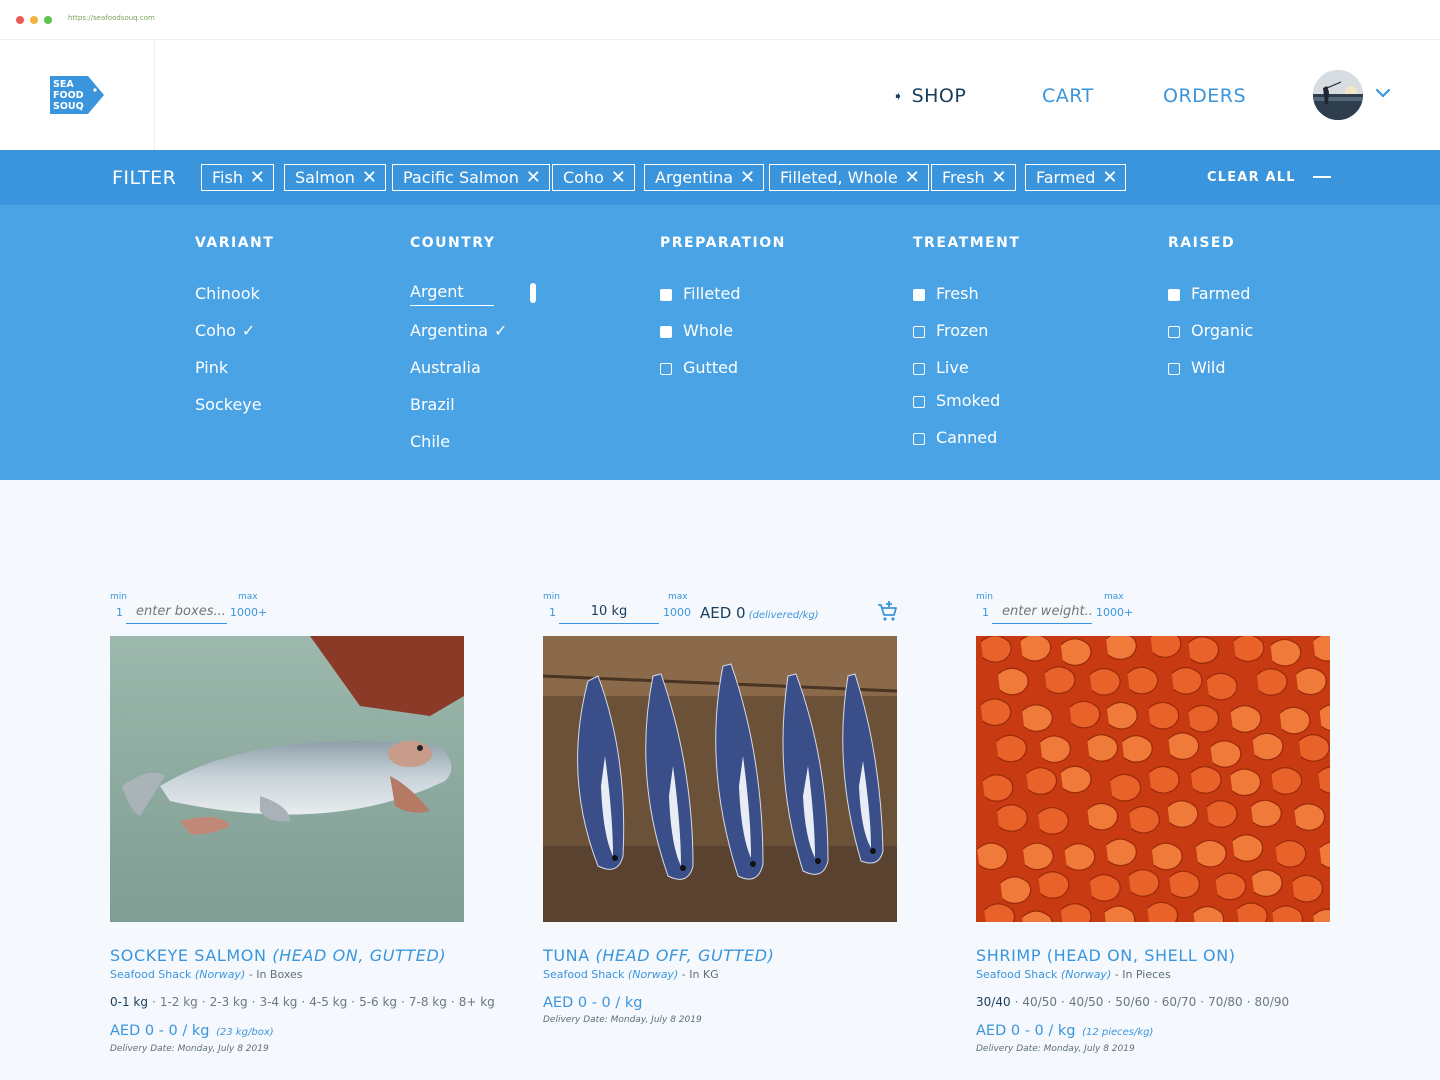 The image size is (1440, 1080). I want to click on country-option-brazil: Brazil, so click(432, 404).